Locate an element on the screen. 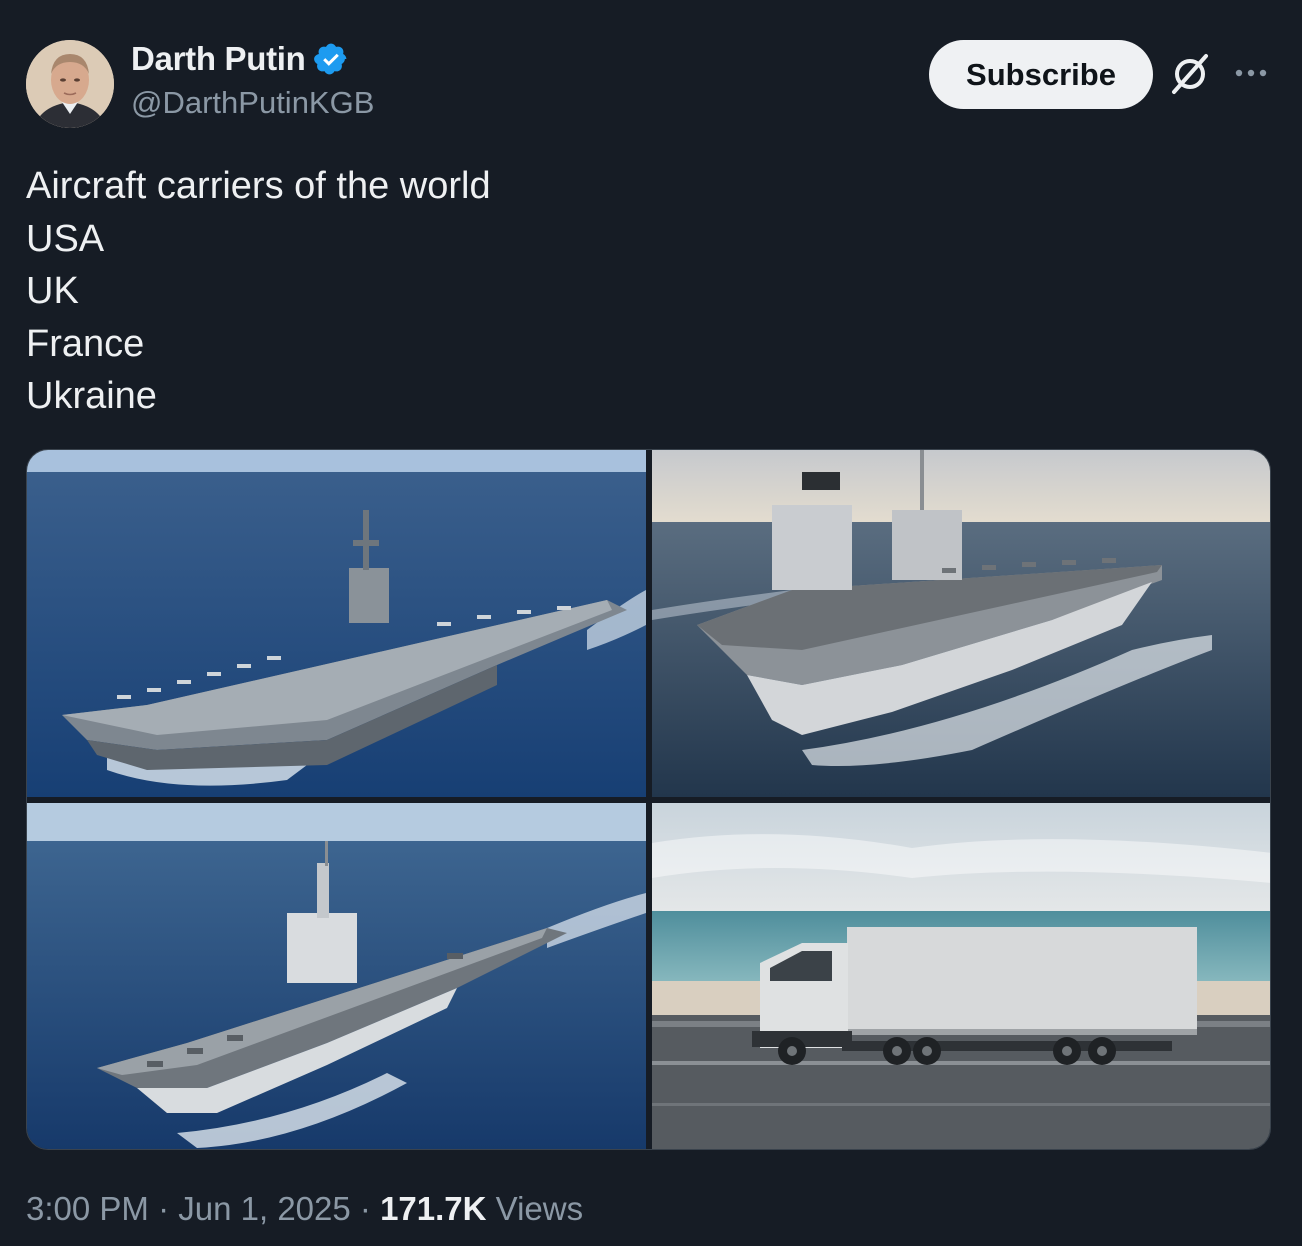 The height and width of the screenshot is (1246, 1302). tweet-time: 3:00 PM is located at coordinates (87, 1208).